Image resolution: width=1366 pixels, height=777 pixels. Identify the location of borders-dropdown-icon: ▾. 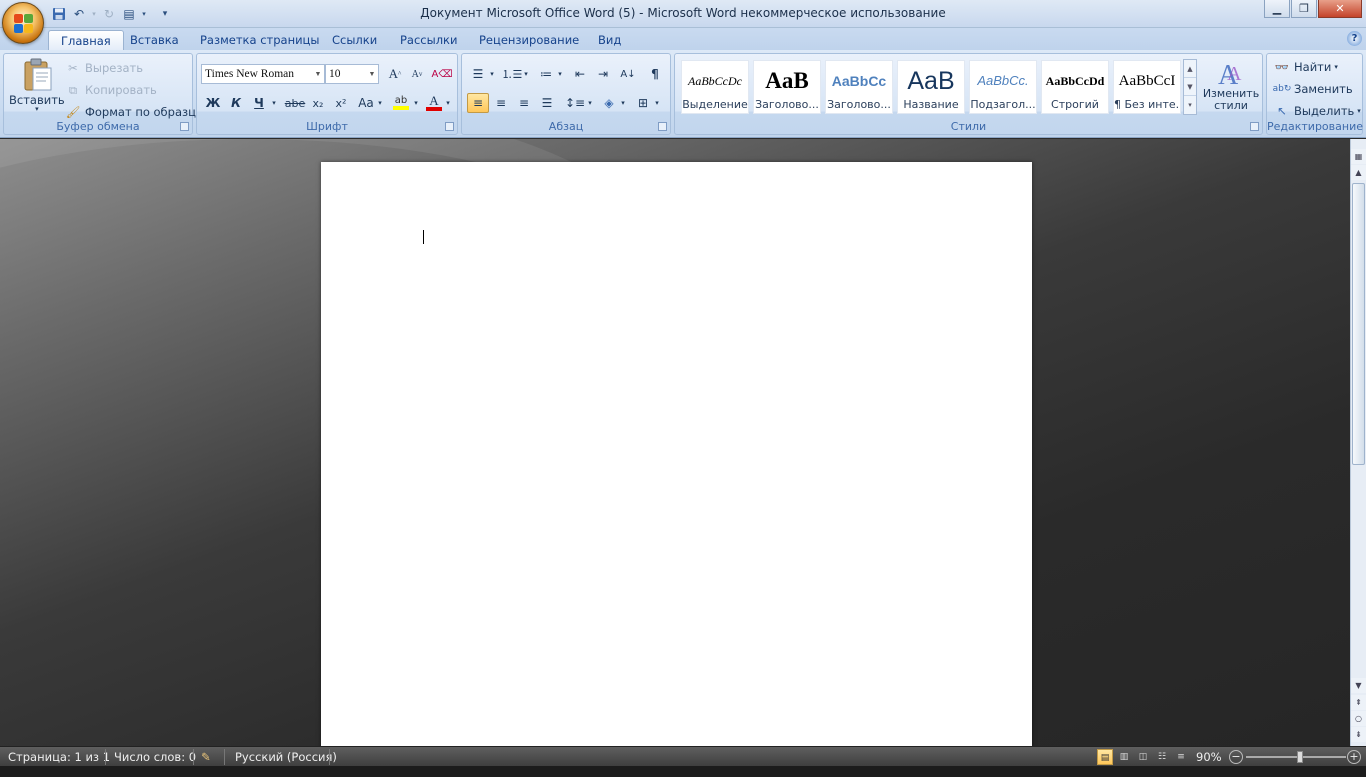
(657, 103).